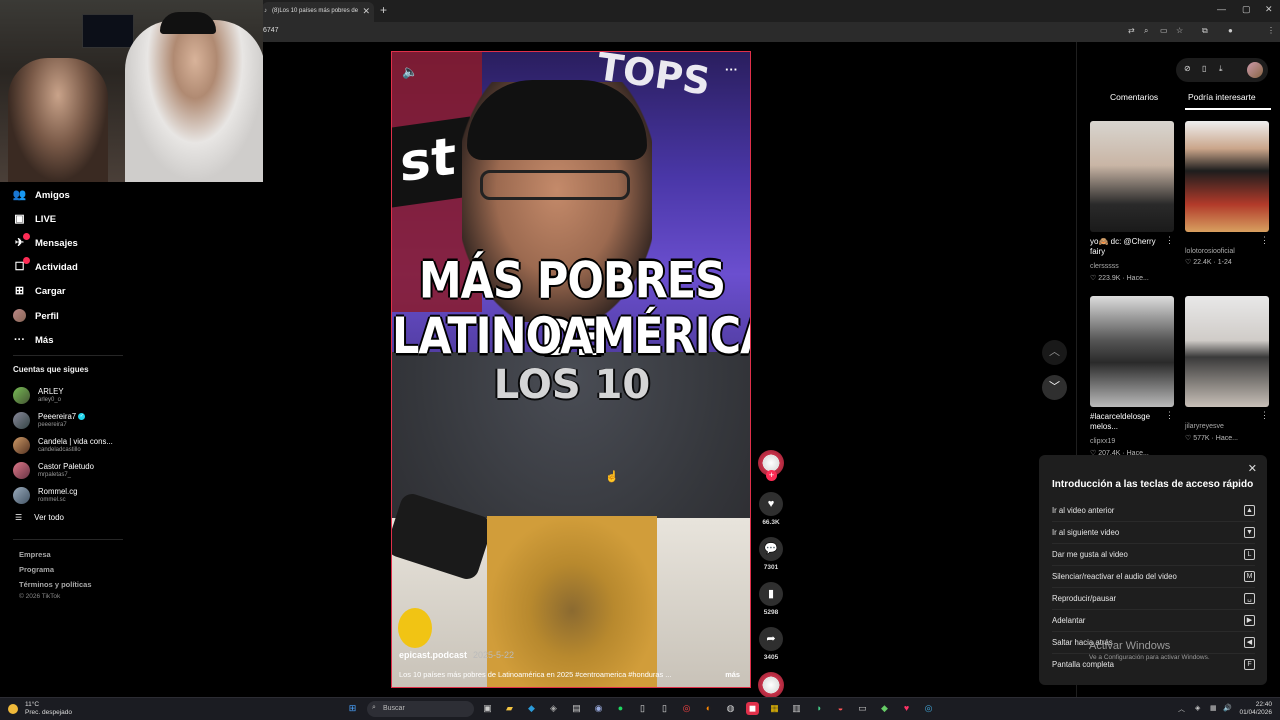 The width and height of the screenshot is (1280, 720). I want to click on task-view-icon: ▣, so click(487, 708).